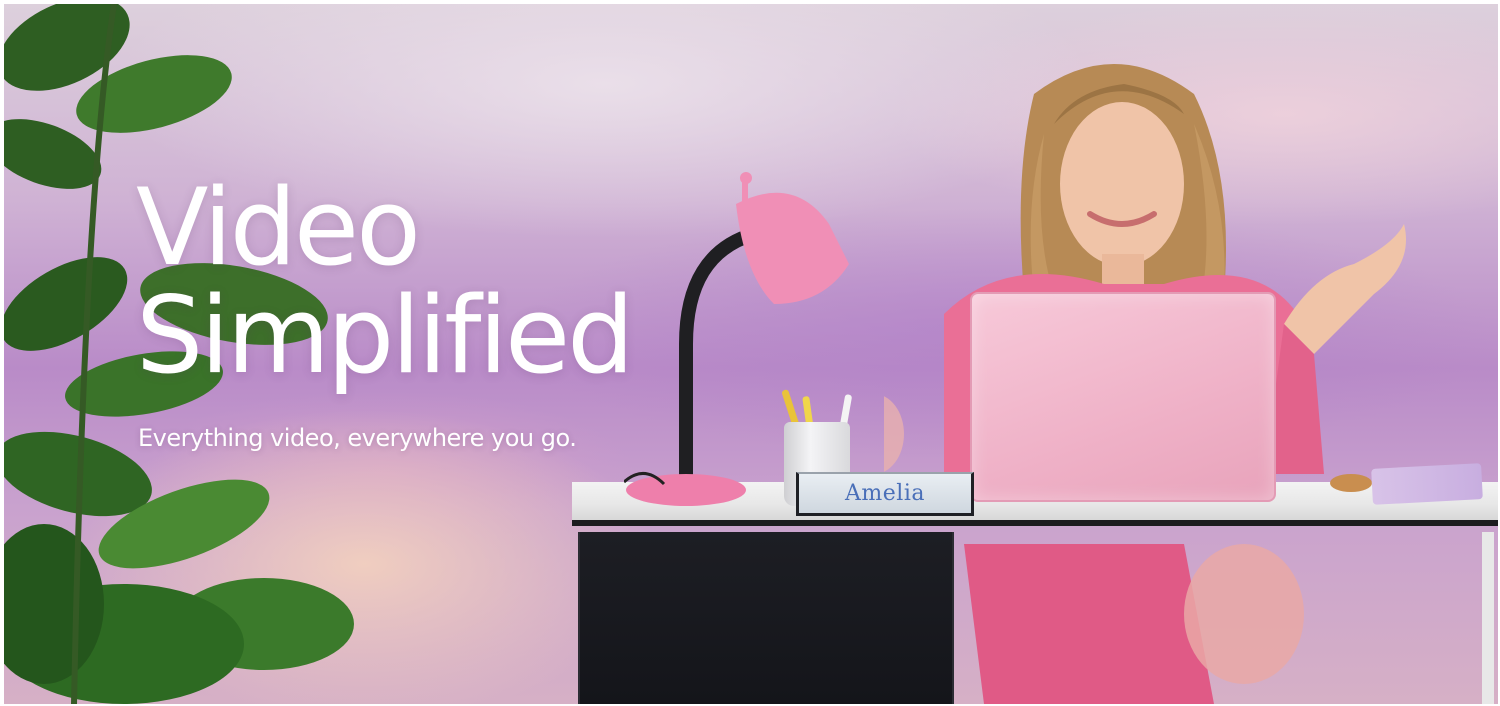  I want to click on hero-headline: Video Simplified, so click(416, 282).